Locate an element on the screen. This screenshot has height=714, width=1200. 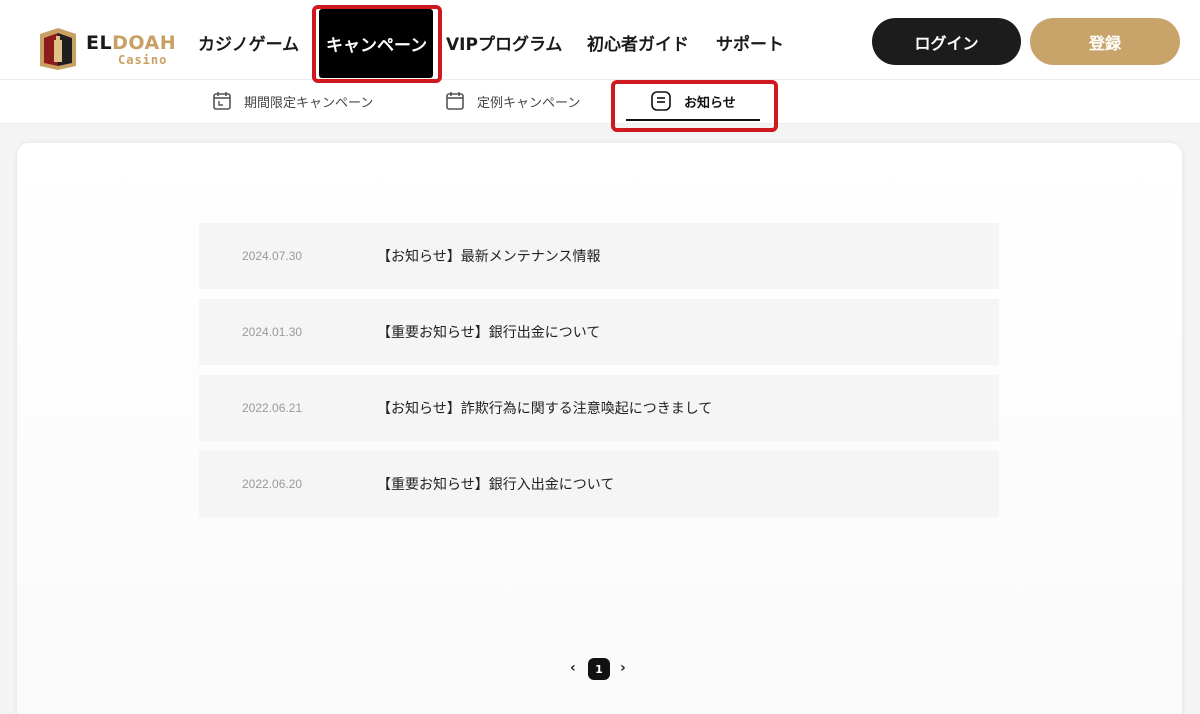
notice-date: 2022.06.20 is located at coordinates (272, 484).